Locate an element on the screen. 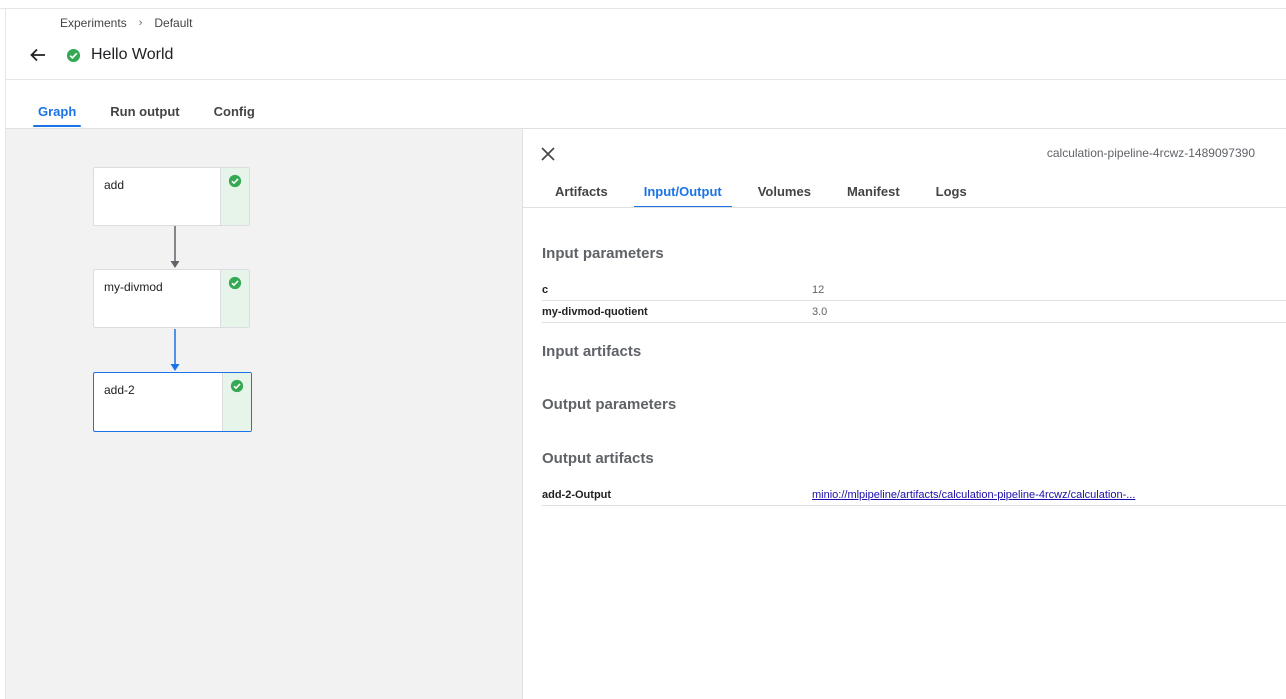 This screenshot has height=699, width=1286. param-key: my-divmod-quotient is located at coordinates (595, 311).